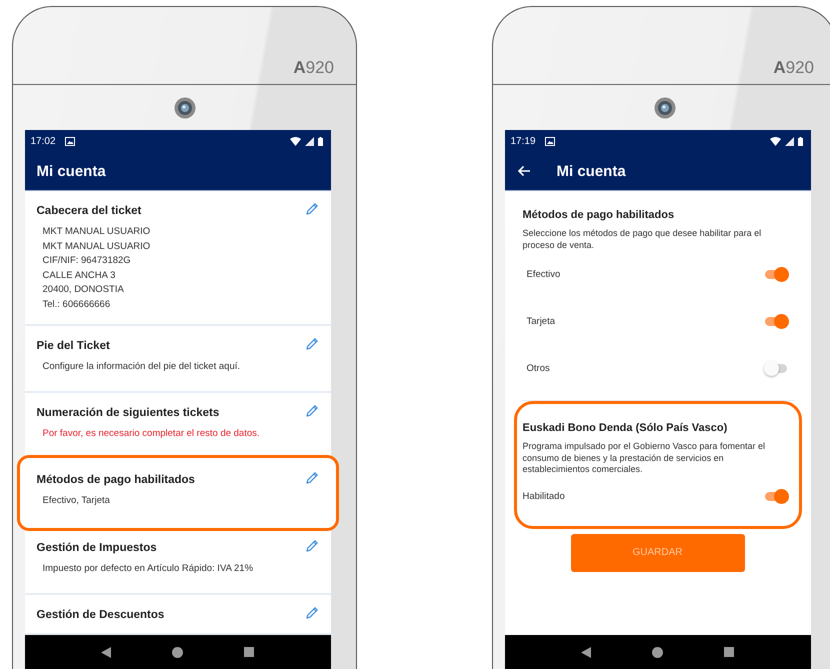  I want to click on toggle-label: Tarjeta, so click(541, 321).